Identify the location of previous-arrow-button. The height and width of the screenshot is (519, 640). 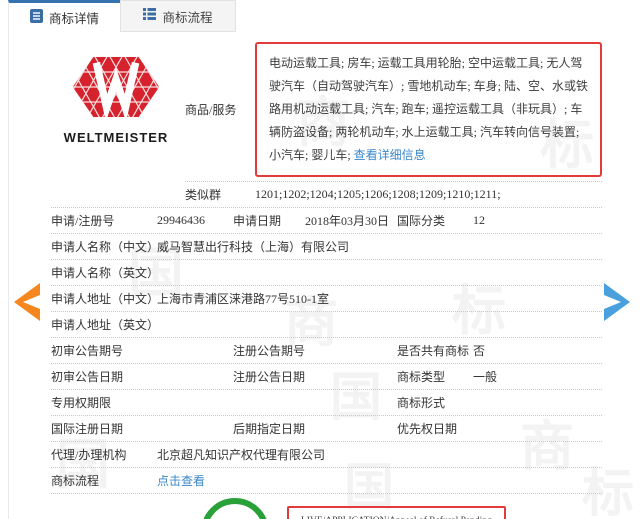
(27, 304).